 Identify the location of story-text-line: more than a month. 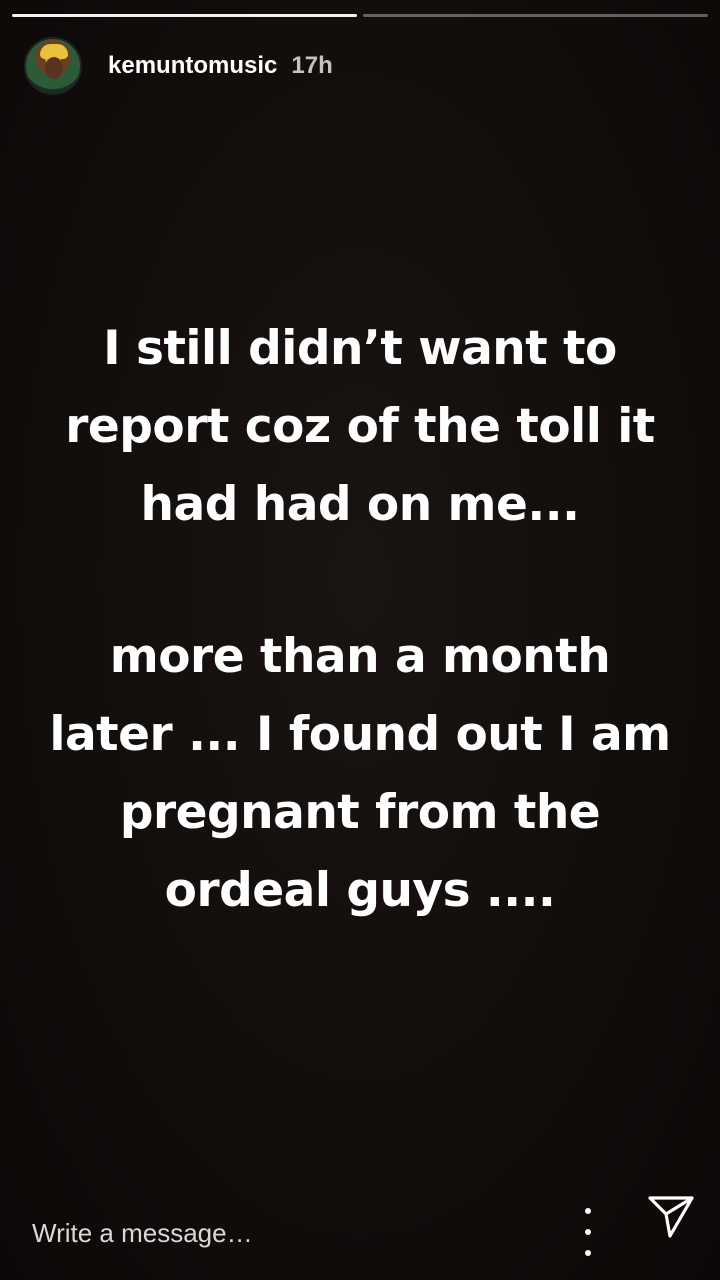
(360, 656).